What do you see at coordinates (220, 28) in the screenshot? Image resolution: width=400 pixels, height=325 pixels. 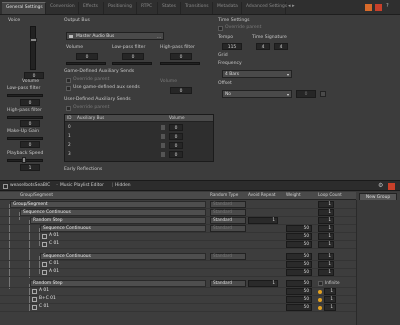 I see `time-override-checkbox` at bounding box center [220, 28].